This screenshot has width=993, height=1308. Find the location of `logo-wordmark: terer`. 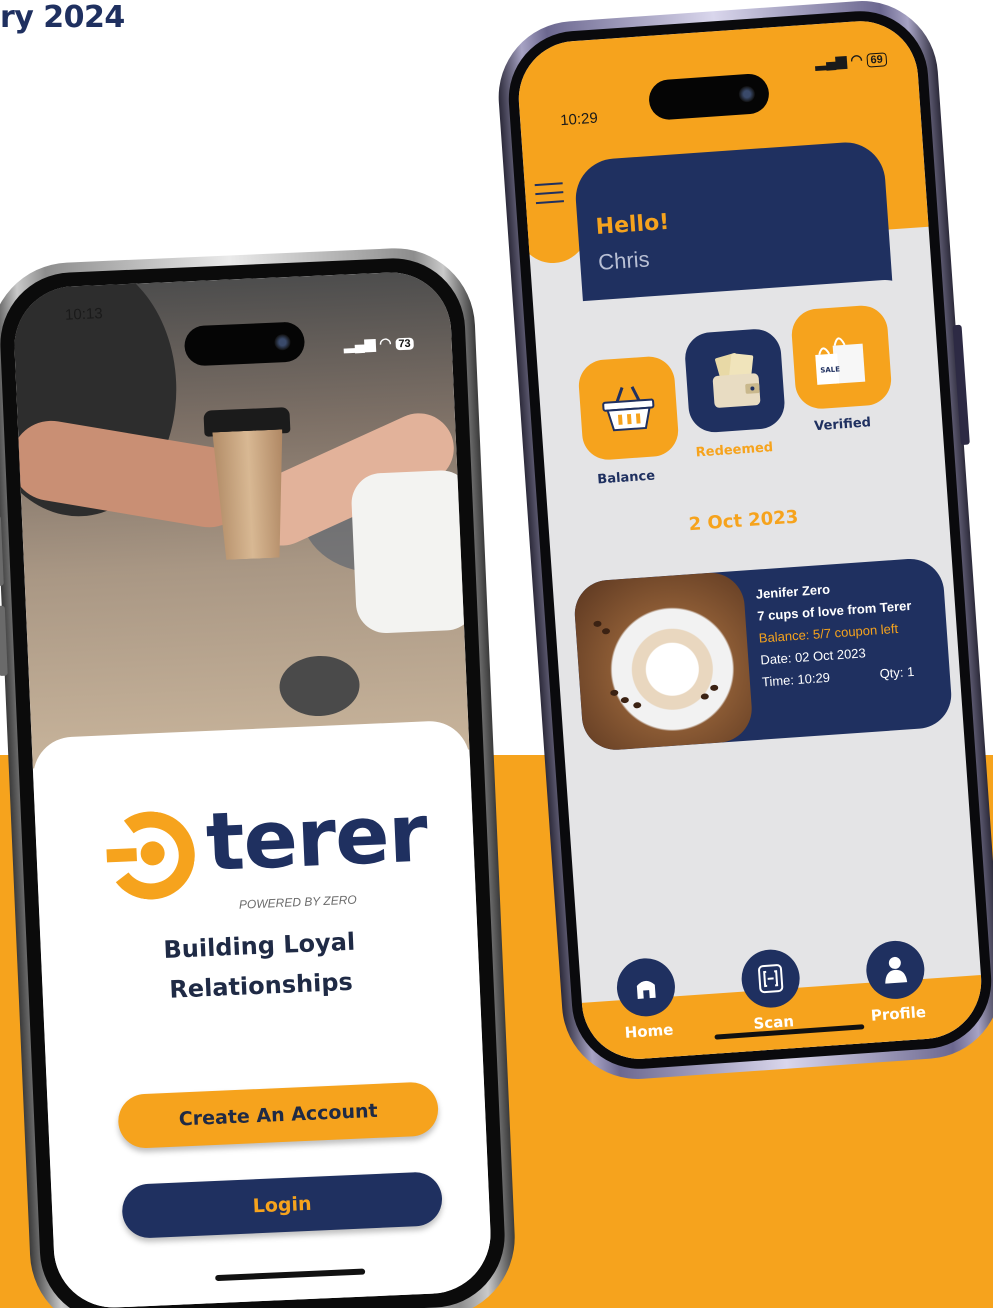

logo-wordmark: terer is located at coordinates (316, 838).